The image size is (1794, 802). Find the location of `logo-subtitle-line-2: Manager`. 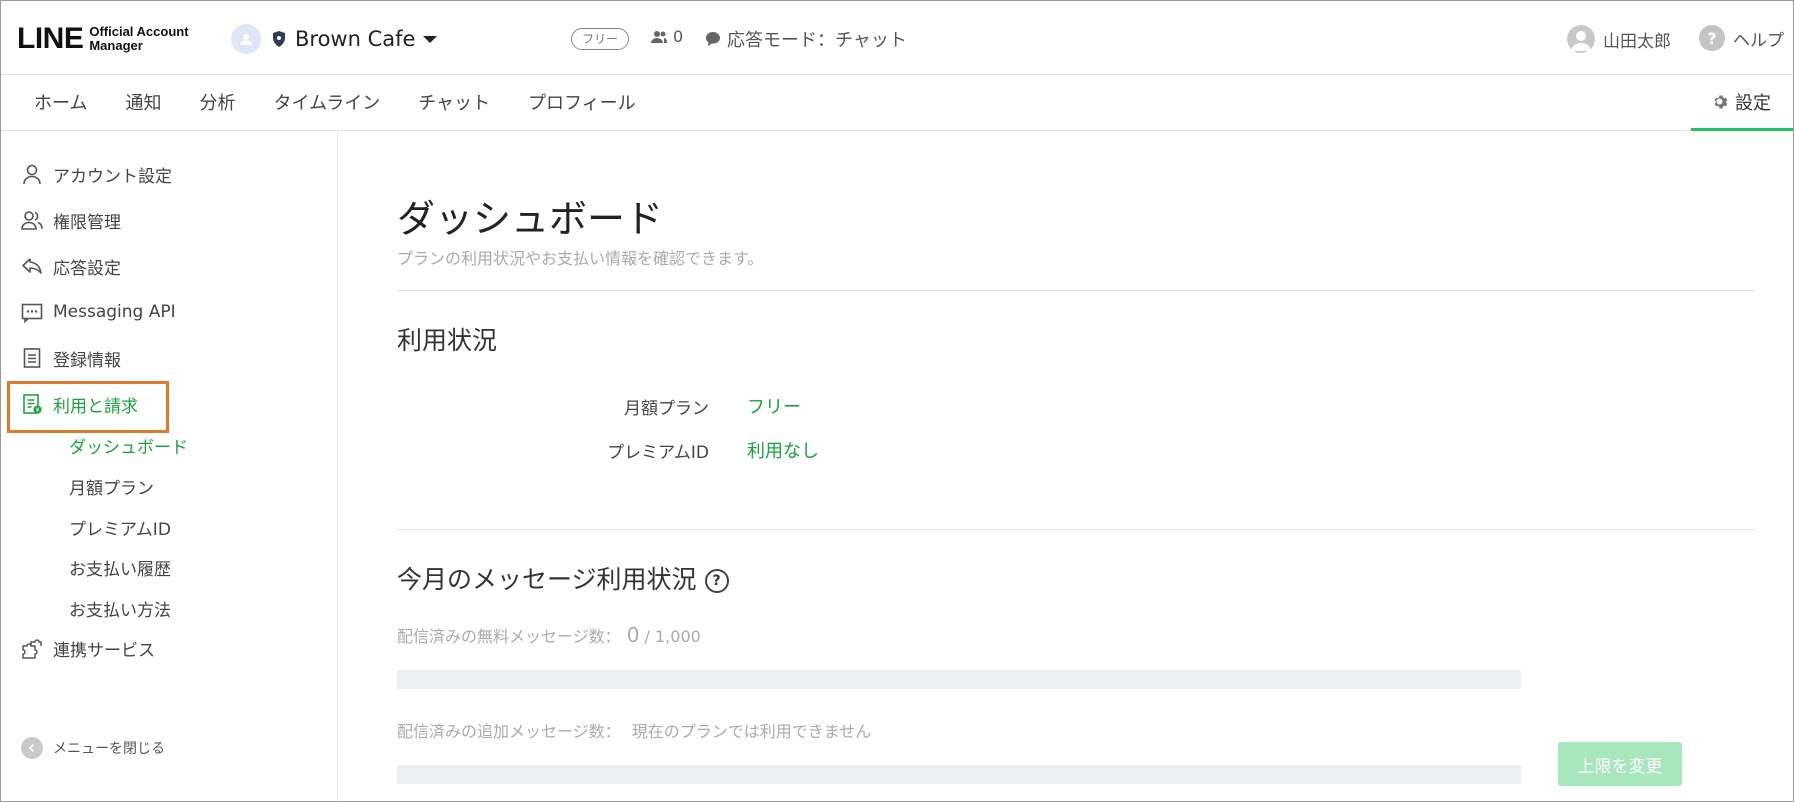

logo-subtitle-line-2: Manager is located at coordinates (116, 45).